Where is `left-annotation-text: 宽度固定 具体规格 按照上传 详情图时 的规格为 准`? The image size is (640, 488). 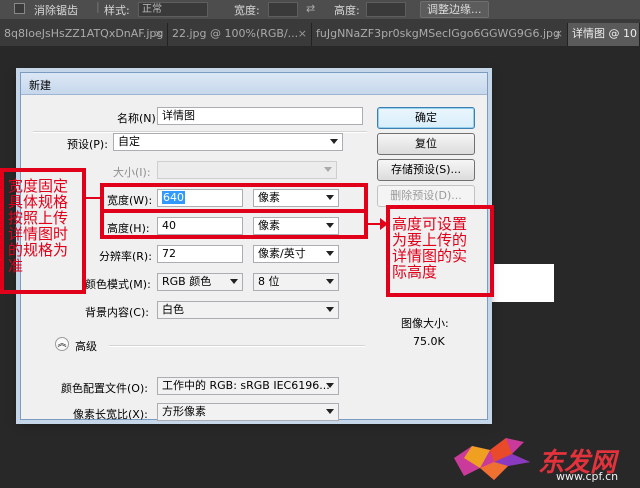 left-annotation-text: 宽度固定 具体规格 按照上传 详情图时 的规格为 准 is located at coordinates (38, 226).